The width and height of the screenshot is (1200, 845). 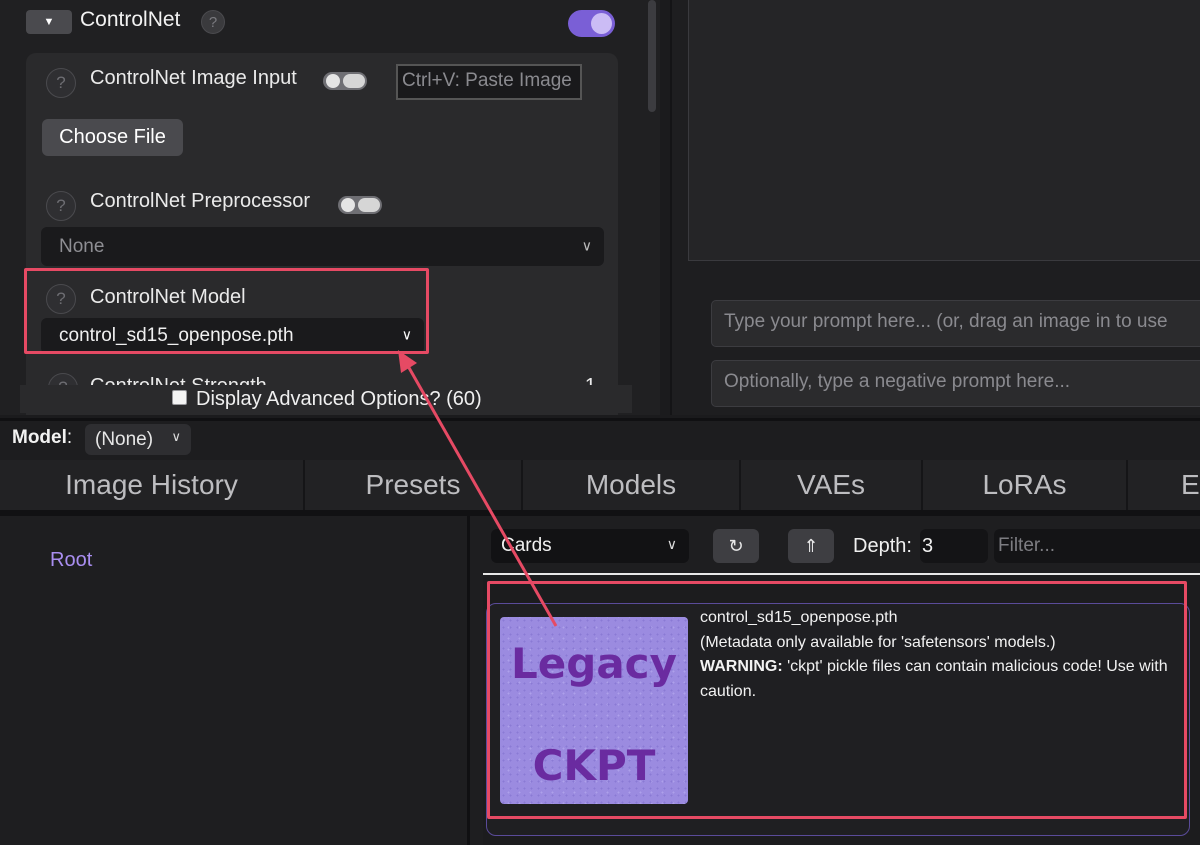 I want to click on choose-file-button: Choose File, so click(x=112, y=137).